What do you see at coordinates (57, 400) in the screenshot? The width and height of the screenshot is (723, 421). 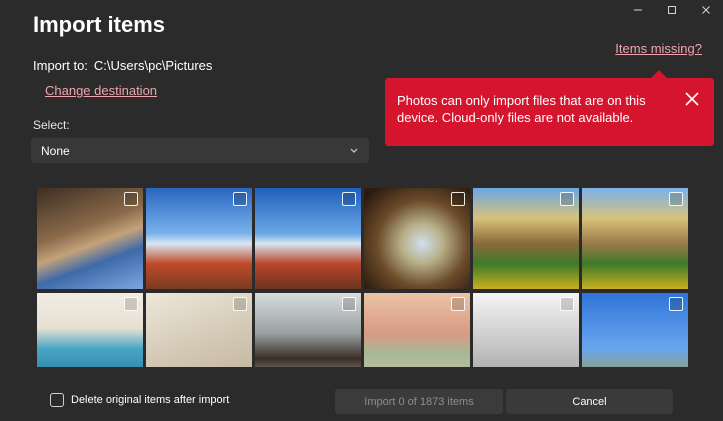 I see `delete-originals-checkbox` at bounding box center [57, 400].